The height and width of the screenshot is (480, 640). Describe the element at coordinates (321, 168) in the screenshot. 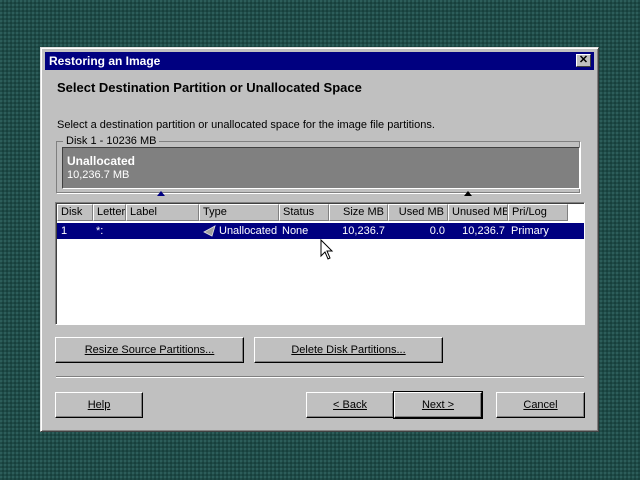

I see `disk-map-unallocated: Unallocated 10,236.7 MB` at that location.